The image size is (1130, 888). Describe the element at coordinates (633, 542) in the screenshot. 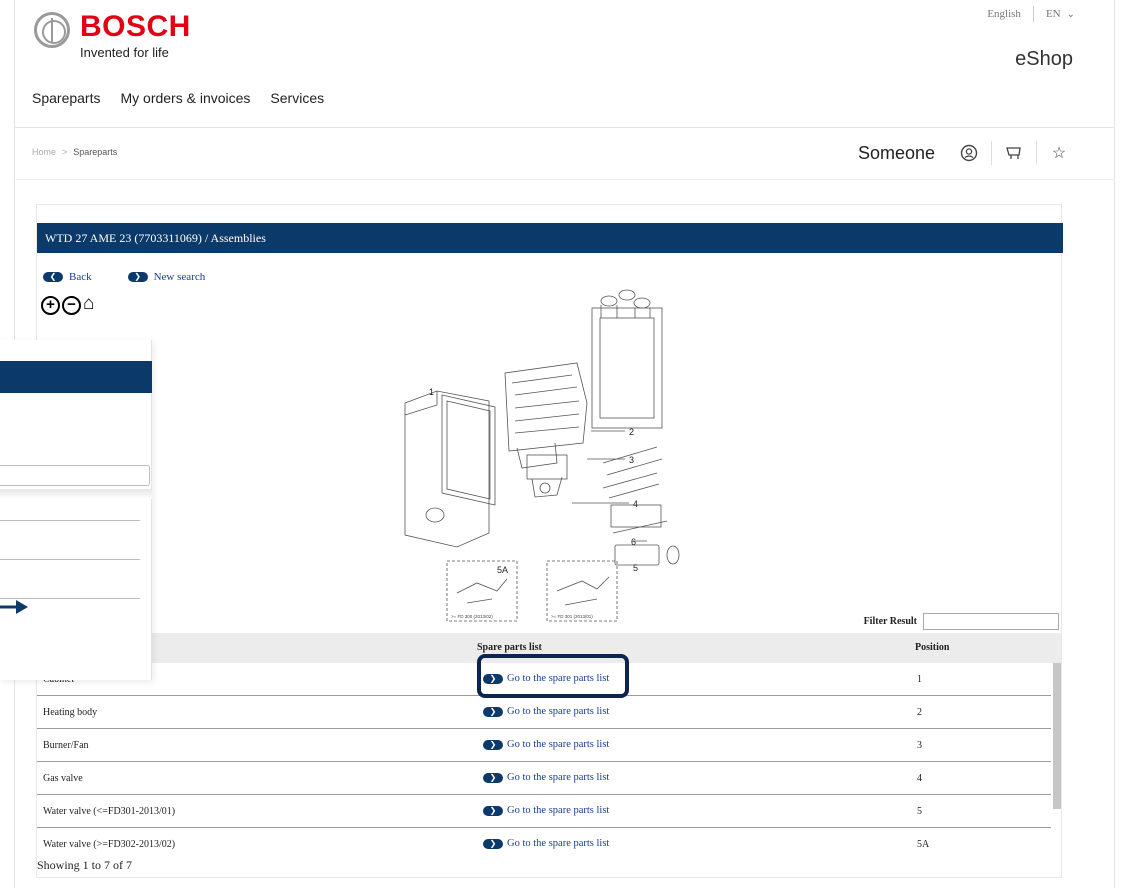

I see `callout-6: 6` at that location.